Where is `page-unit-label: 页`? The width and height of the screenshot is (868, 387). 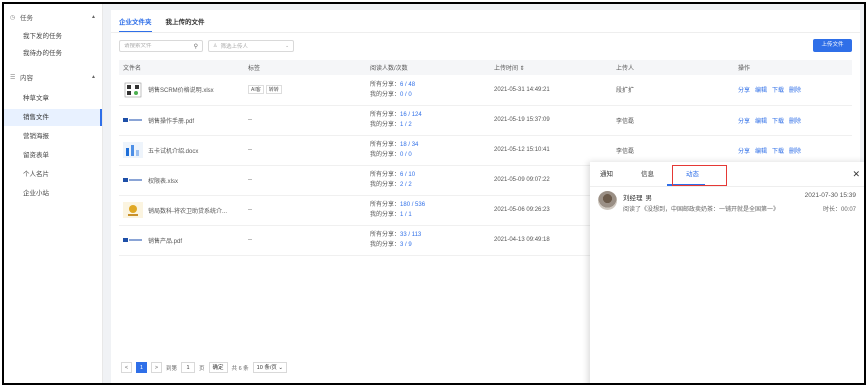
page-unit-label: 页 is located at coordinates (202, 368).